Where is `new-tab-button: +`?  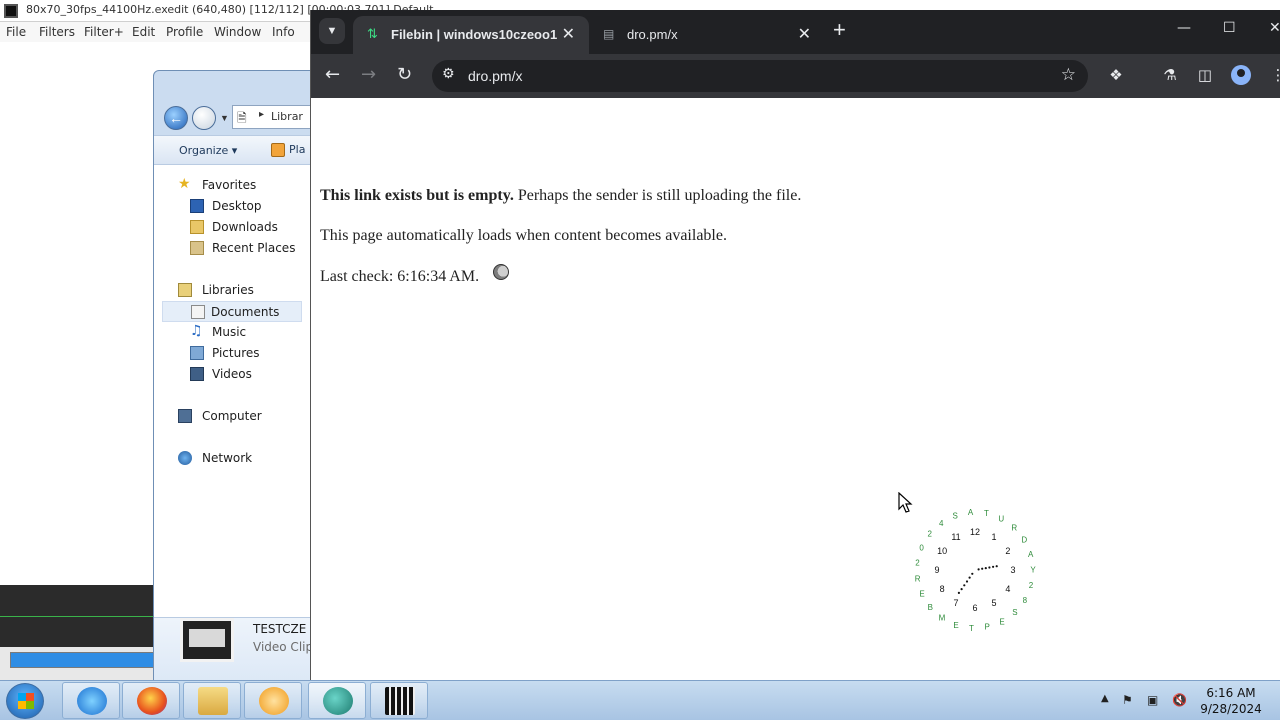 new-tab-button: + is located at coordinates (839, 30).